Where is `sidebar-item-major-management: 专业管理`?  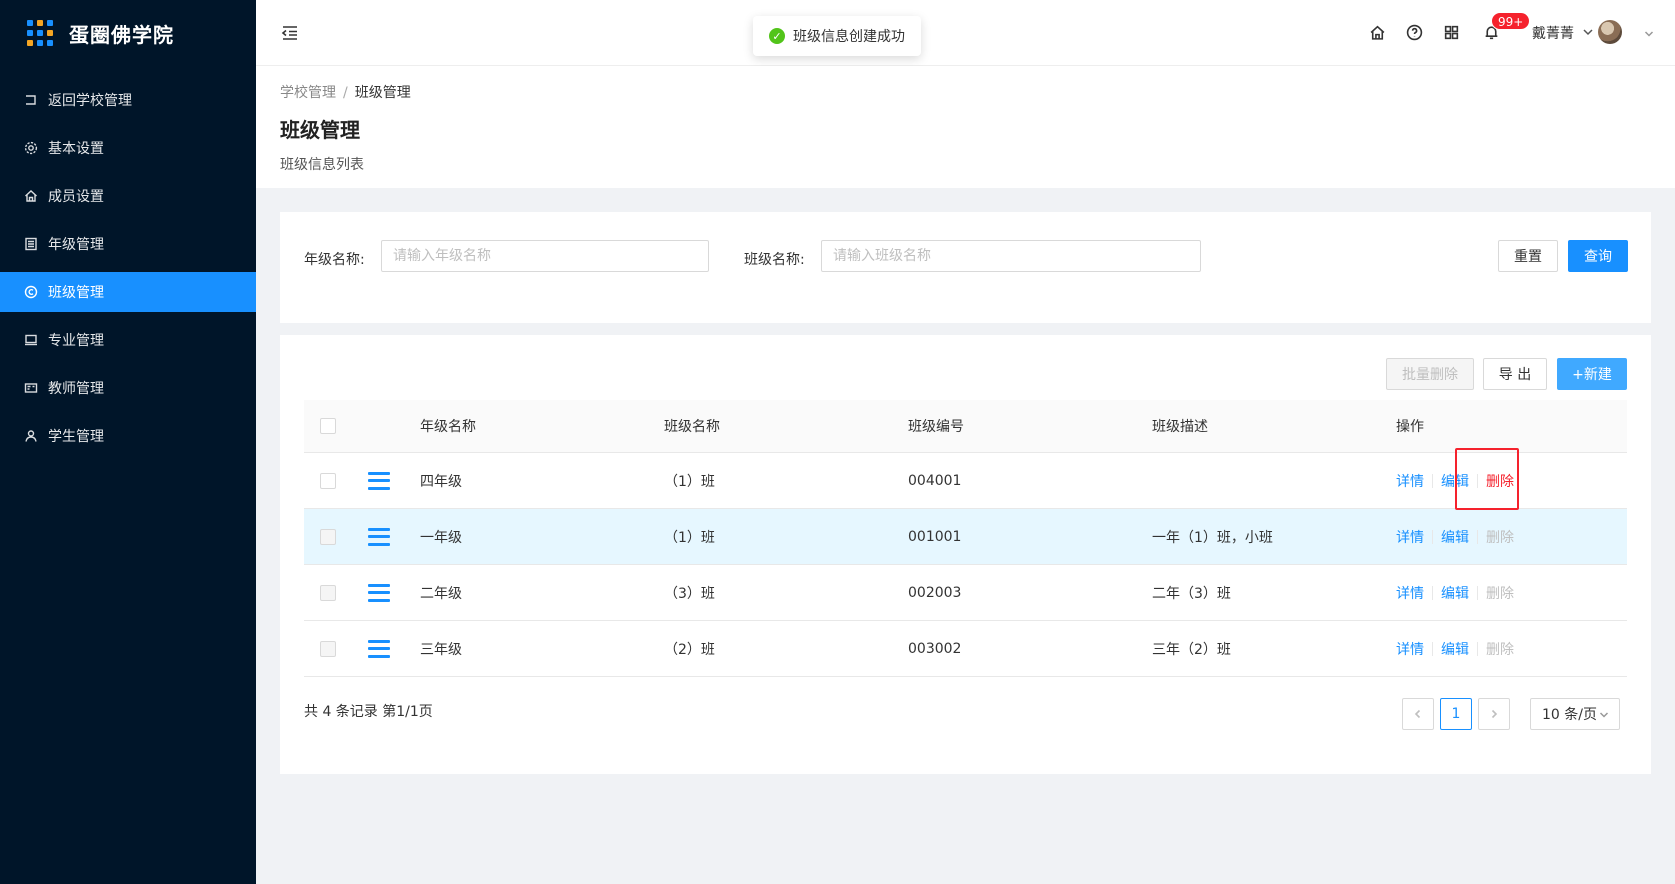
sidebar-item-major-management: 专业管理 is located at coordinates (128, 340).